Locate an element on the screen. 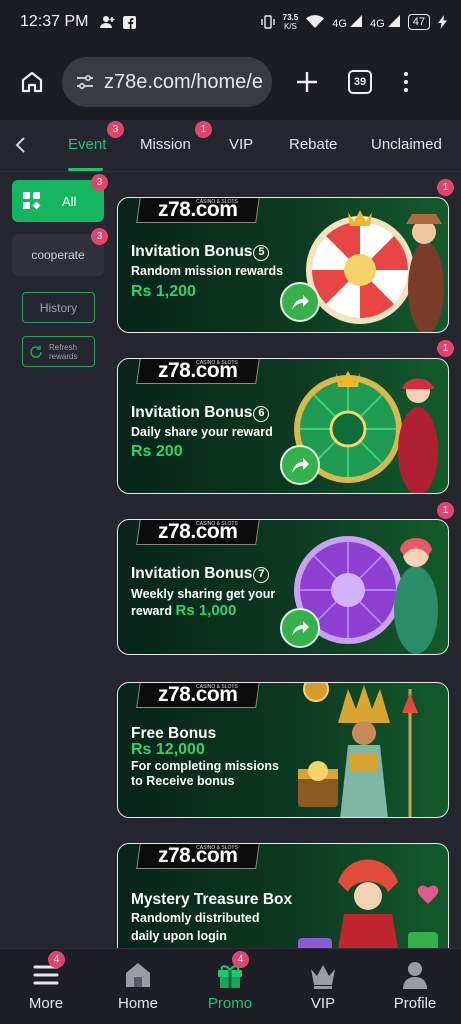 Image resolution: width=461 pixels, height=1024 pixels. filter-cooperate-badge: 3 is located at coordinates (99, 236).